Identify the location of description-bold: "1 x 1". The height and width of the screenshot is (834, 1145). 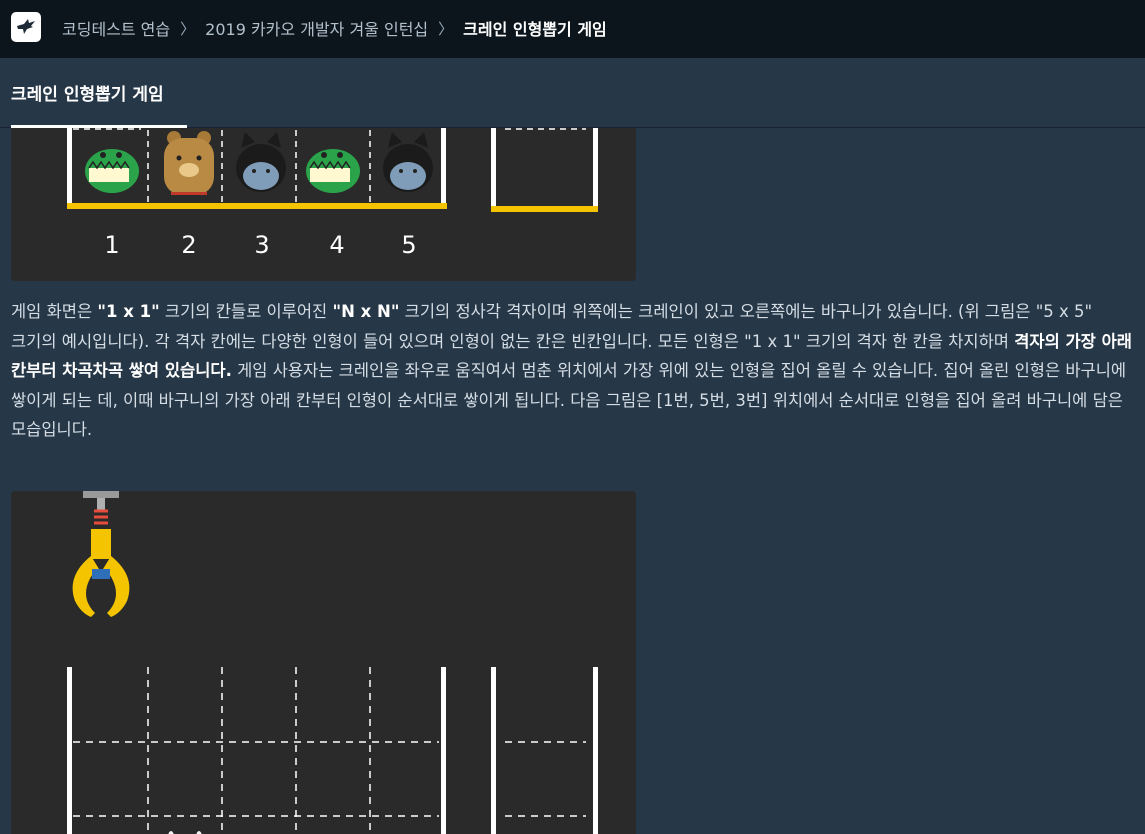
(128, 311).